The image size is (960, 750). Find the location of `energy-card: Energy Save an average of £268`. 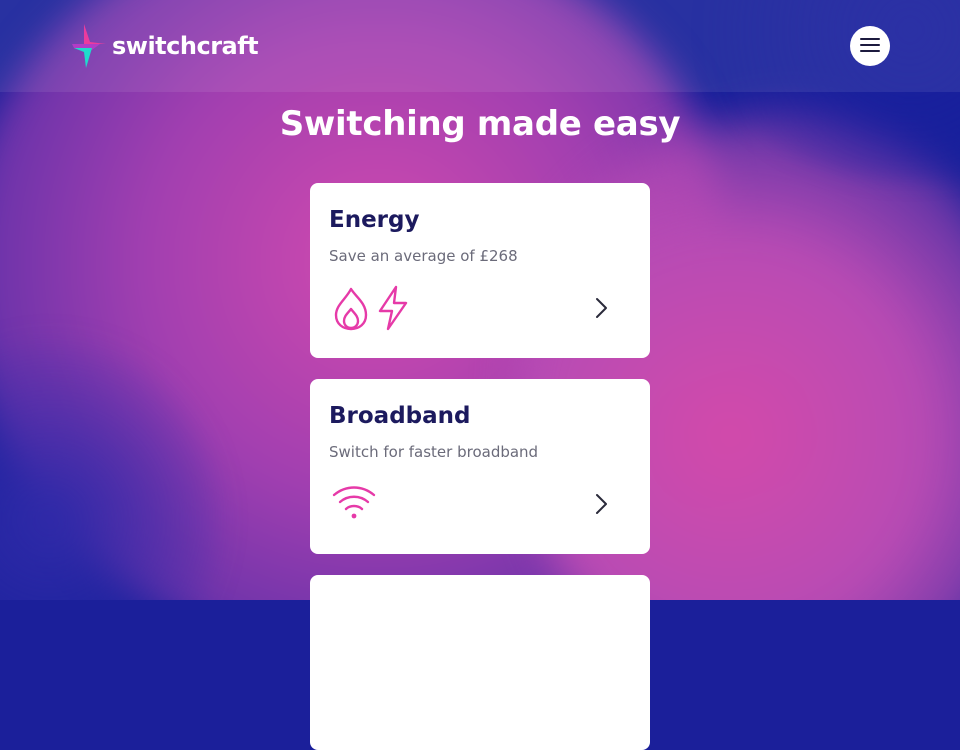

energy-card: Energy Save an average of £268 is located at coordinates (480, 270).